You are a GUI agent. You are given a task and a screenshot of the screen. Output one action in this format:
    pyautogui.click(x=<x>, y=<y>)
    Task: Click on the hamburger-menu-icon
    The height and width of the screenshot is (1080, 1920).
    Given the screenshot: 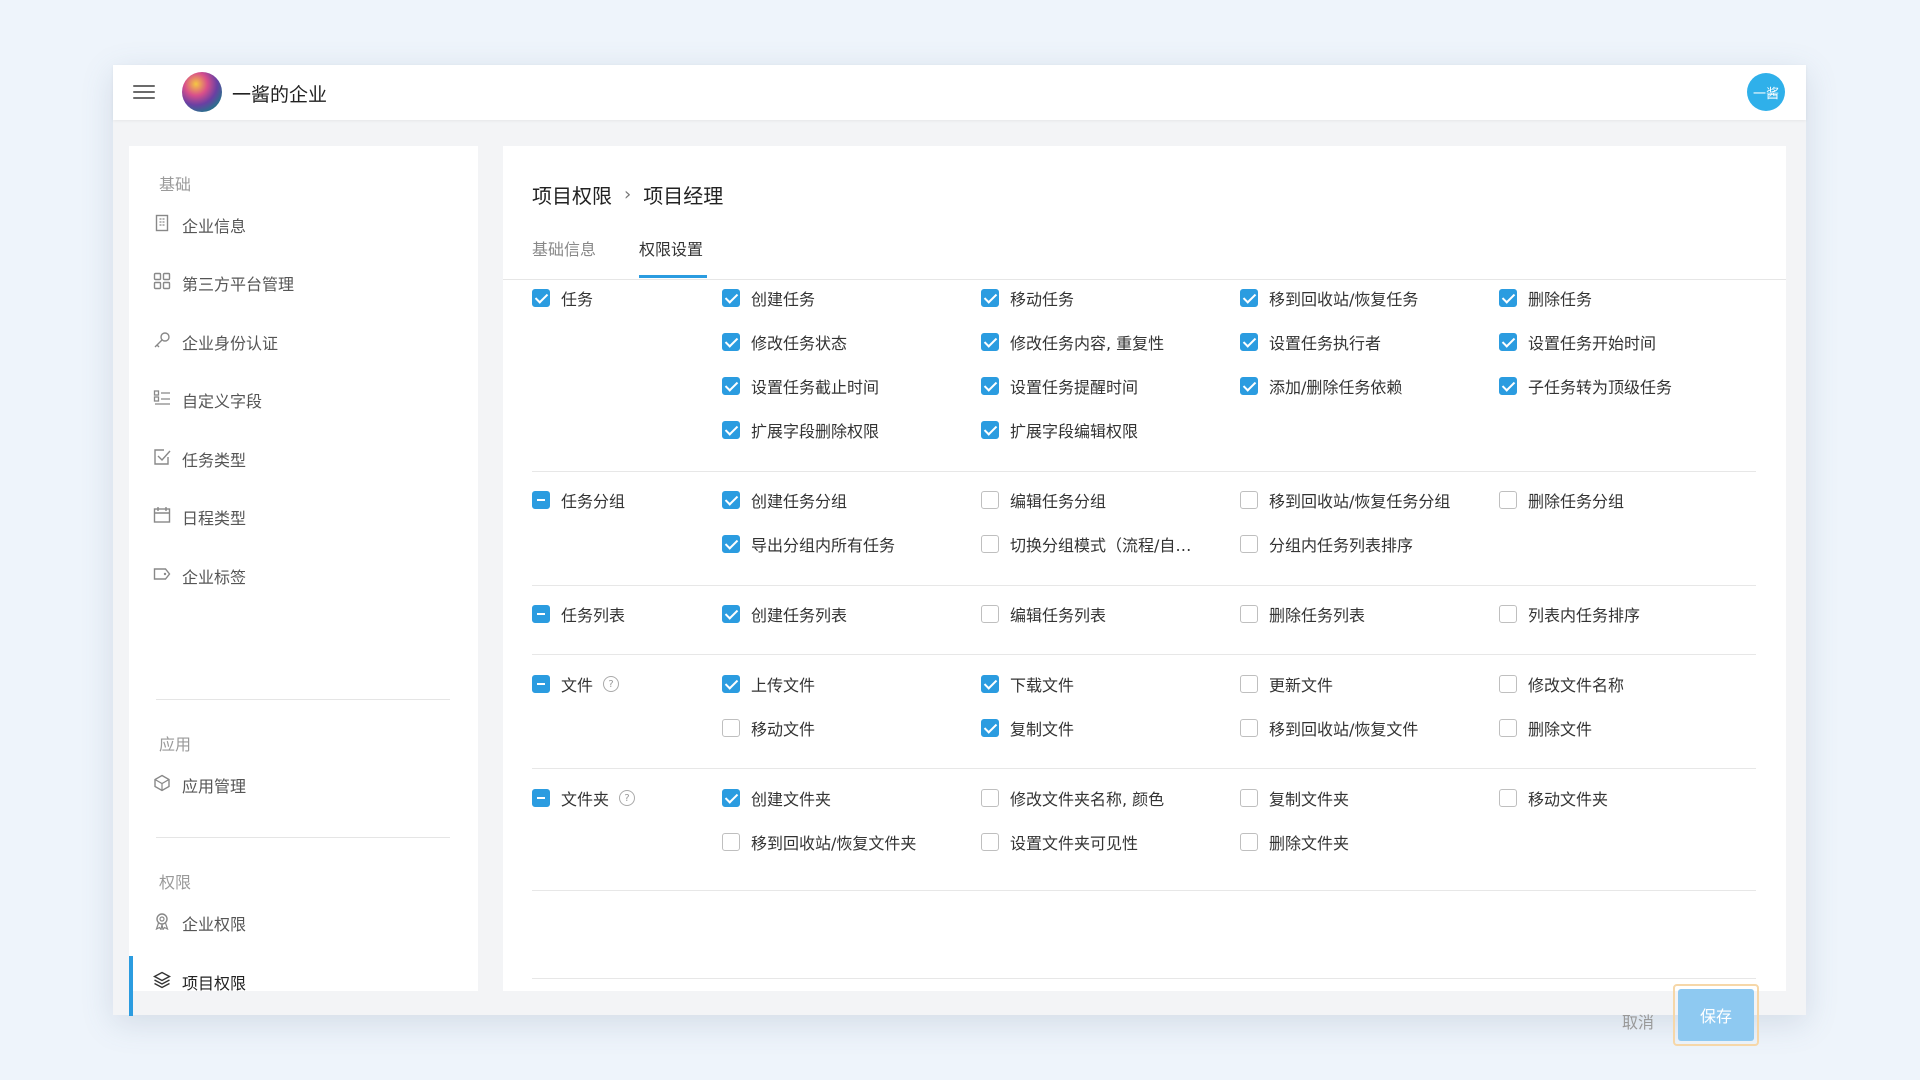 What is the action you would take?
    pyautogui.click(x=144, y=92)
    